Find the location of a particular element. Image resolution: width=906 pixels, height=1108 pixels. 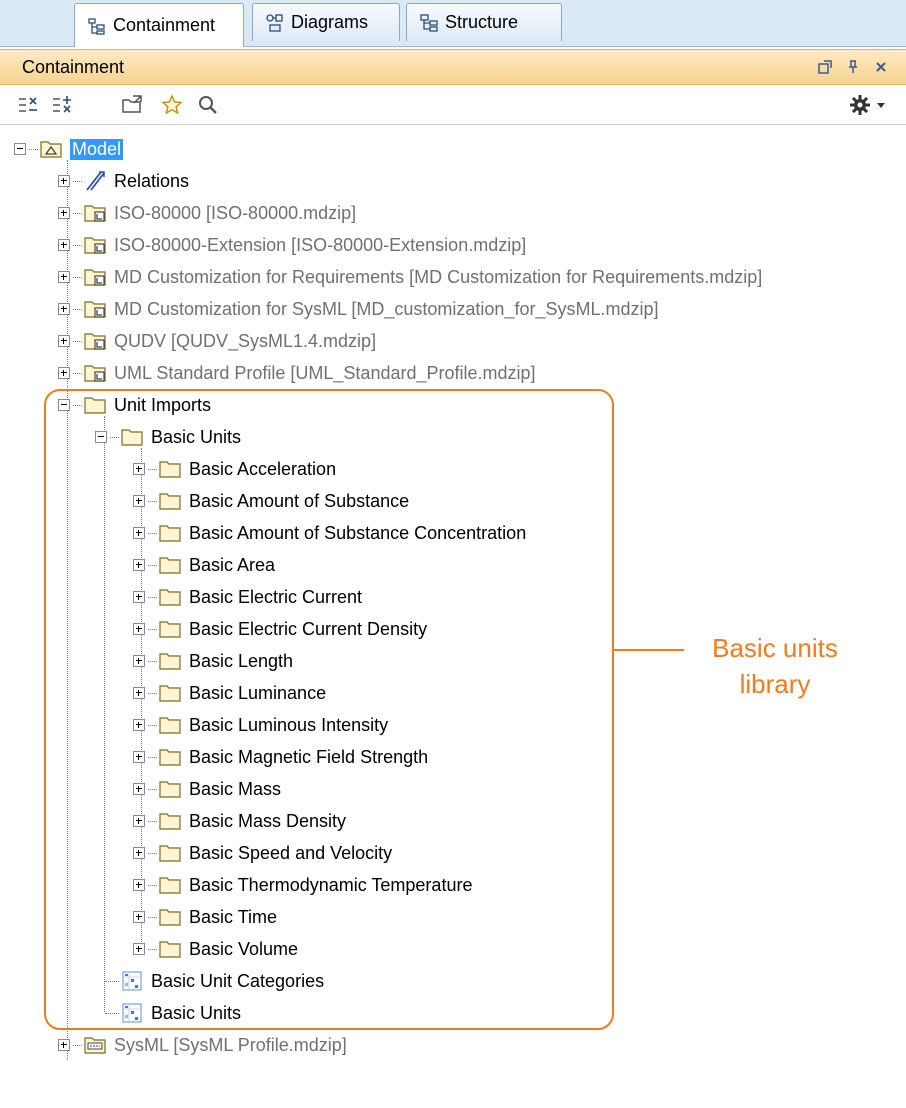

sysml-profile-icon is located at coordinates (95, 1045).